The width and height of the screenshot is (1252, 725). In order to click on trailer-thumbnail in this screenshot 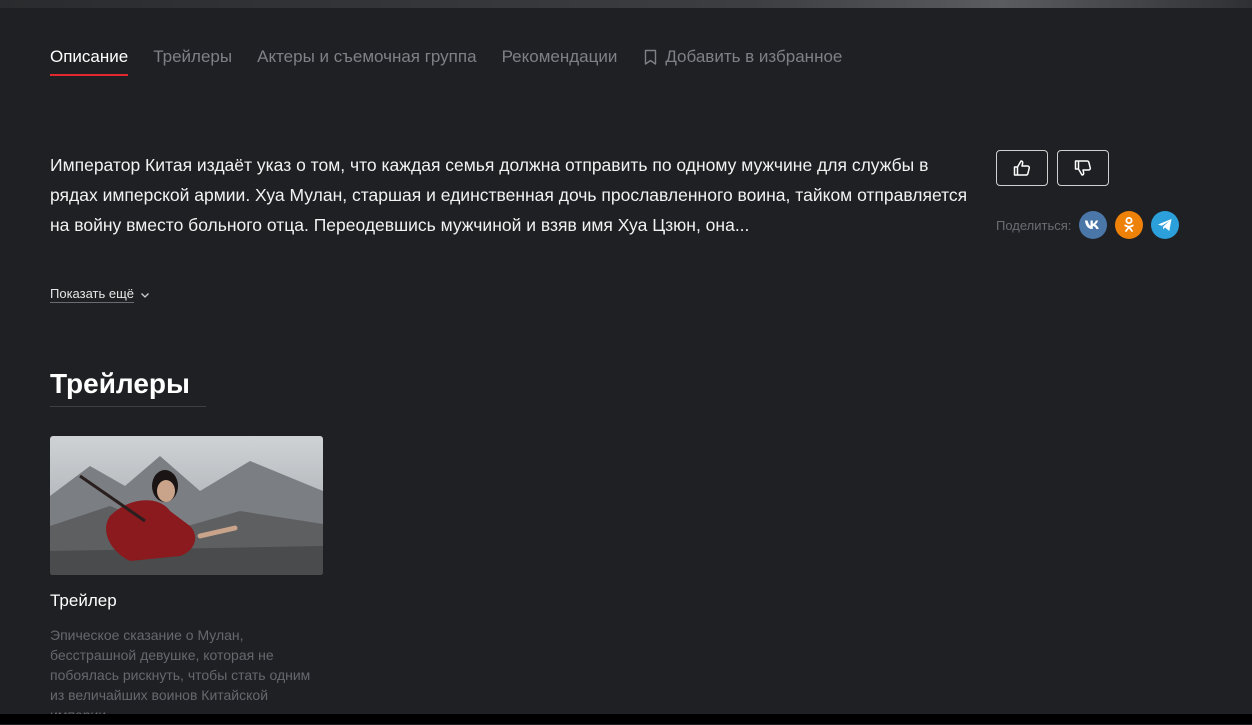, I will do `click(186, 505)`.